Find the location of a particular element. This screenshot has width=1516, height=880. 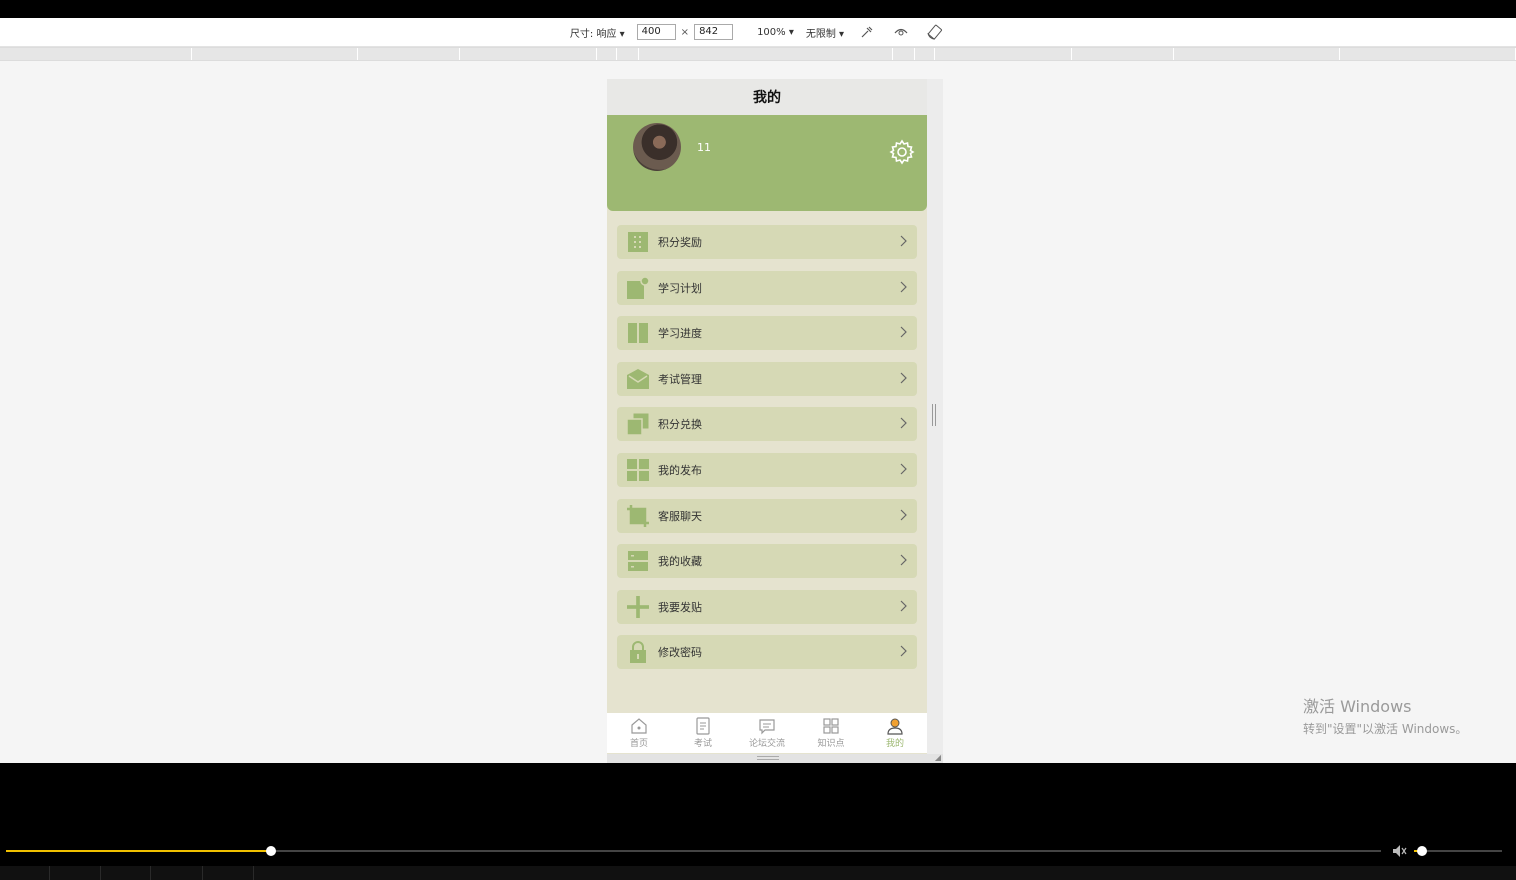

envelope-icon is located at coordinates (638, 379).